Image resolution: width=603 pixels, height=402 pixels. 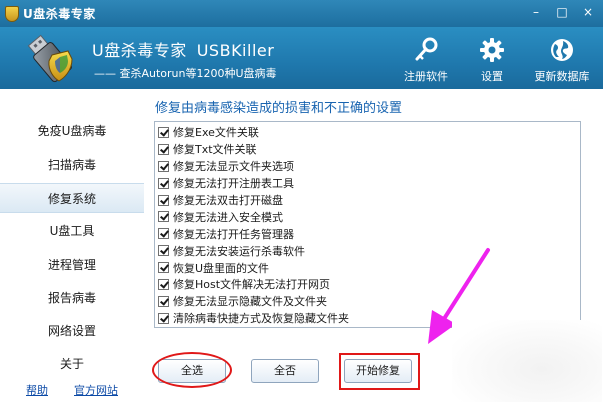 What do you see at coordinates (37, 390) in the screenshot?
I see `help-link: 帮助` at bounding box center [37, 390].